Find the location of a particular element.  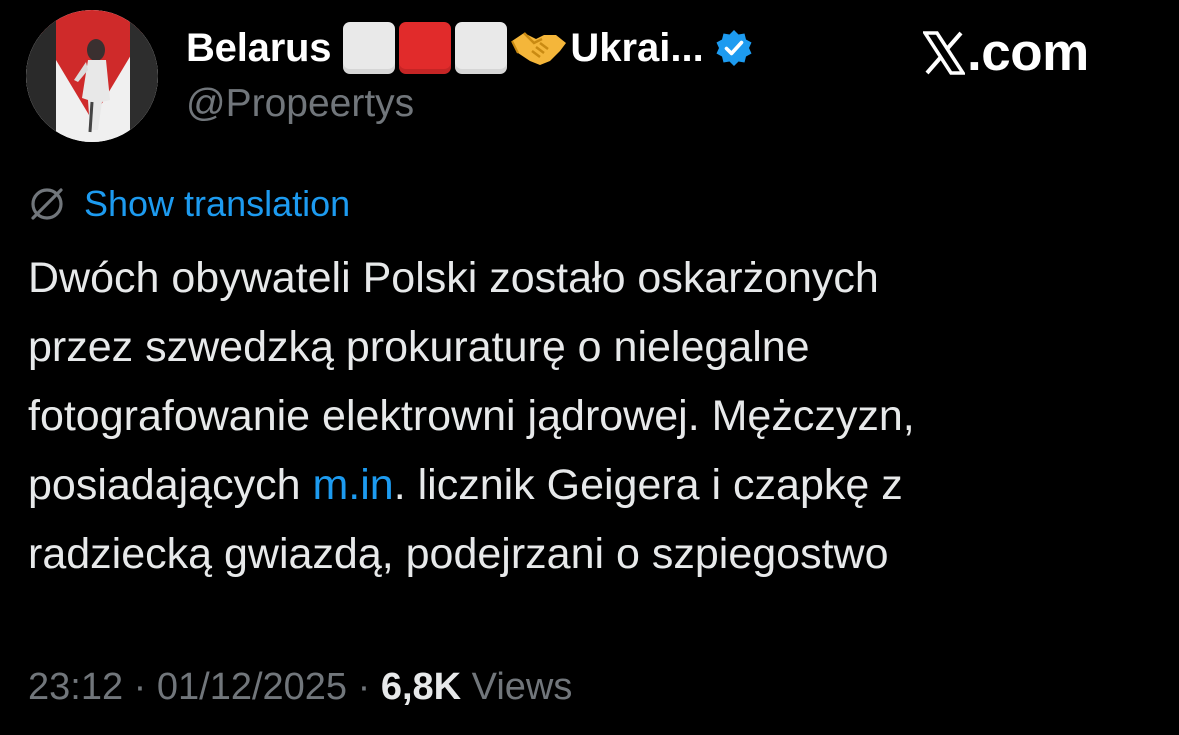

tweet-link: m.in is located at coordinates (352, 485).